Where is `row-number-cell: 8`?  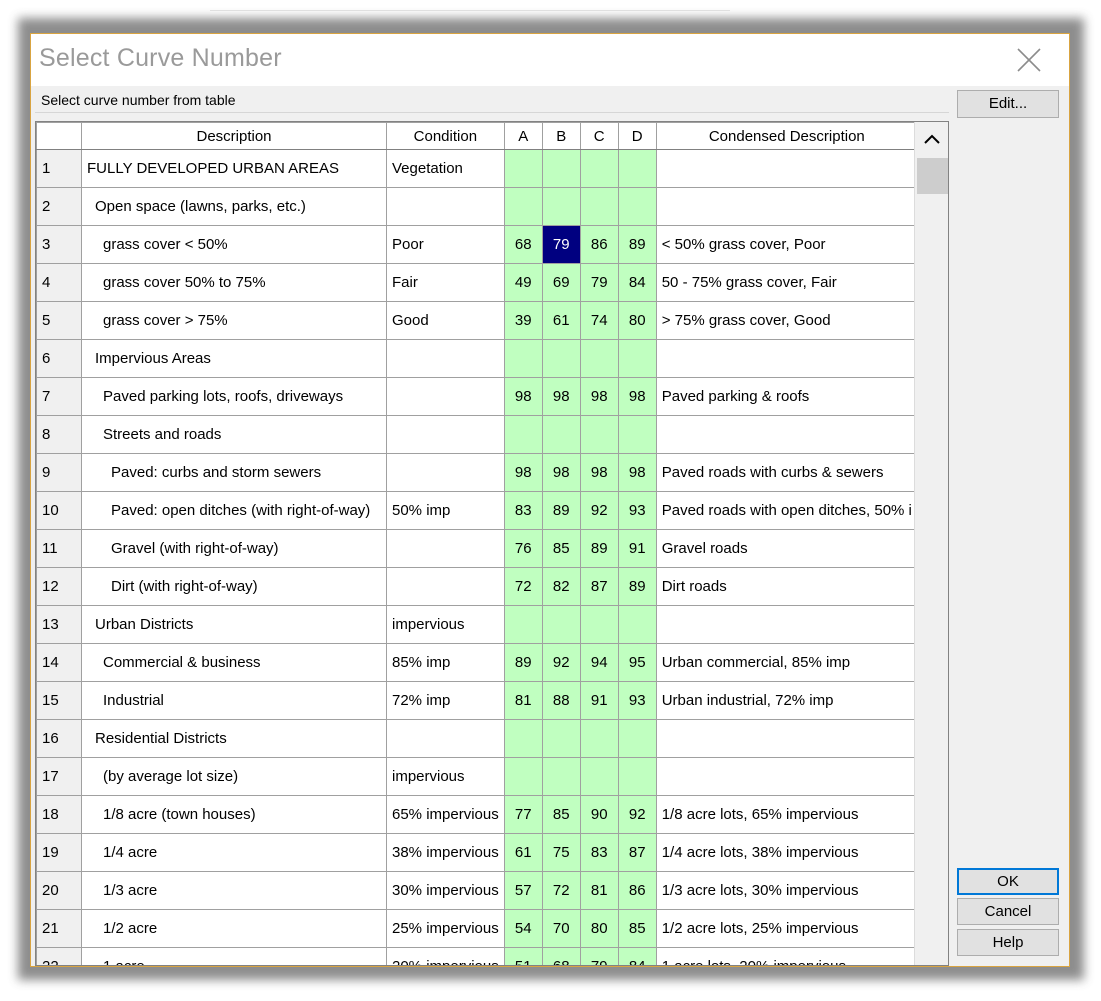 row-number-cell: 8 is located at coordinates (59, 434).